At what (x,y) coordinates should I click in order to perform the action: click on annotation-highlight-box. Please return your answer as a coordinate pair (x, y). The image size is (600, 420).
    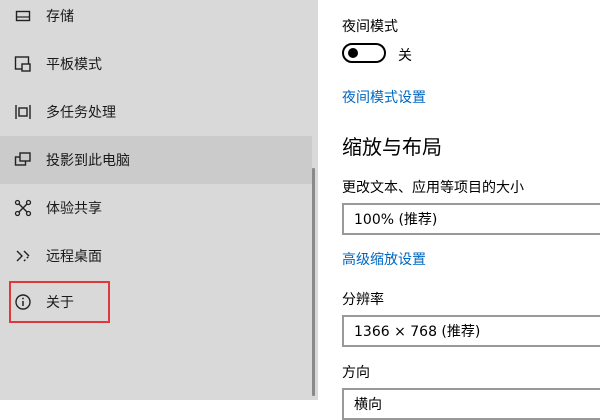
    Looking at the image, I should click on (59, 302).